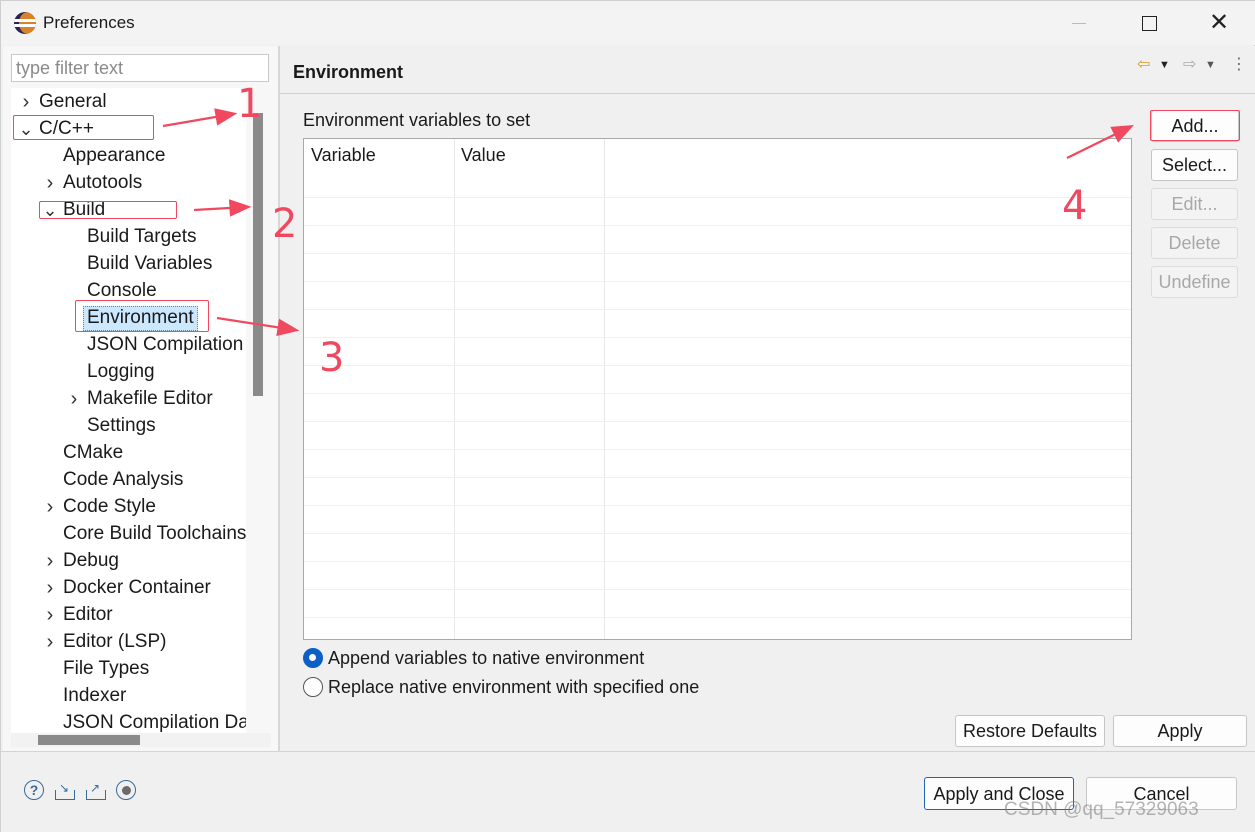  What do you see at coordinates (121, 371) in the screenshot?
I see `tree-item-label: Logging` at bounding box center [121, 371].